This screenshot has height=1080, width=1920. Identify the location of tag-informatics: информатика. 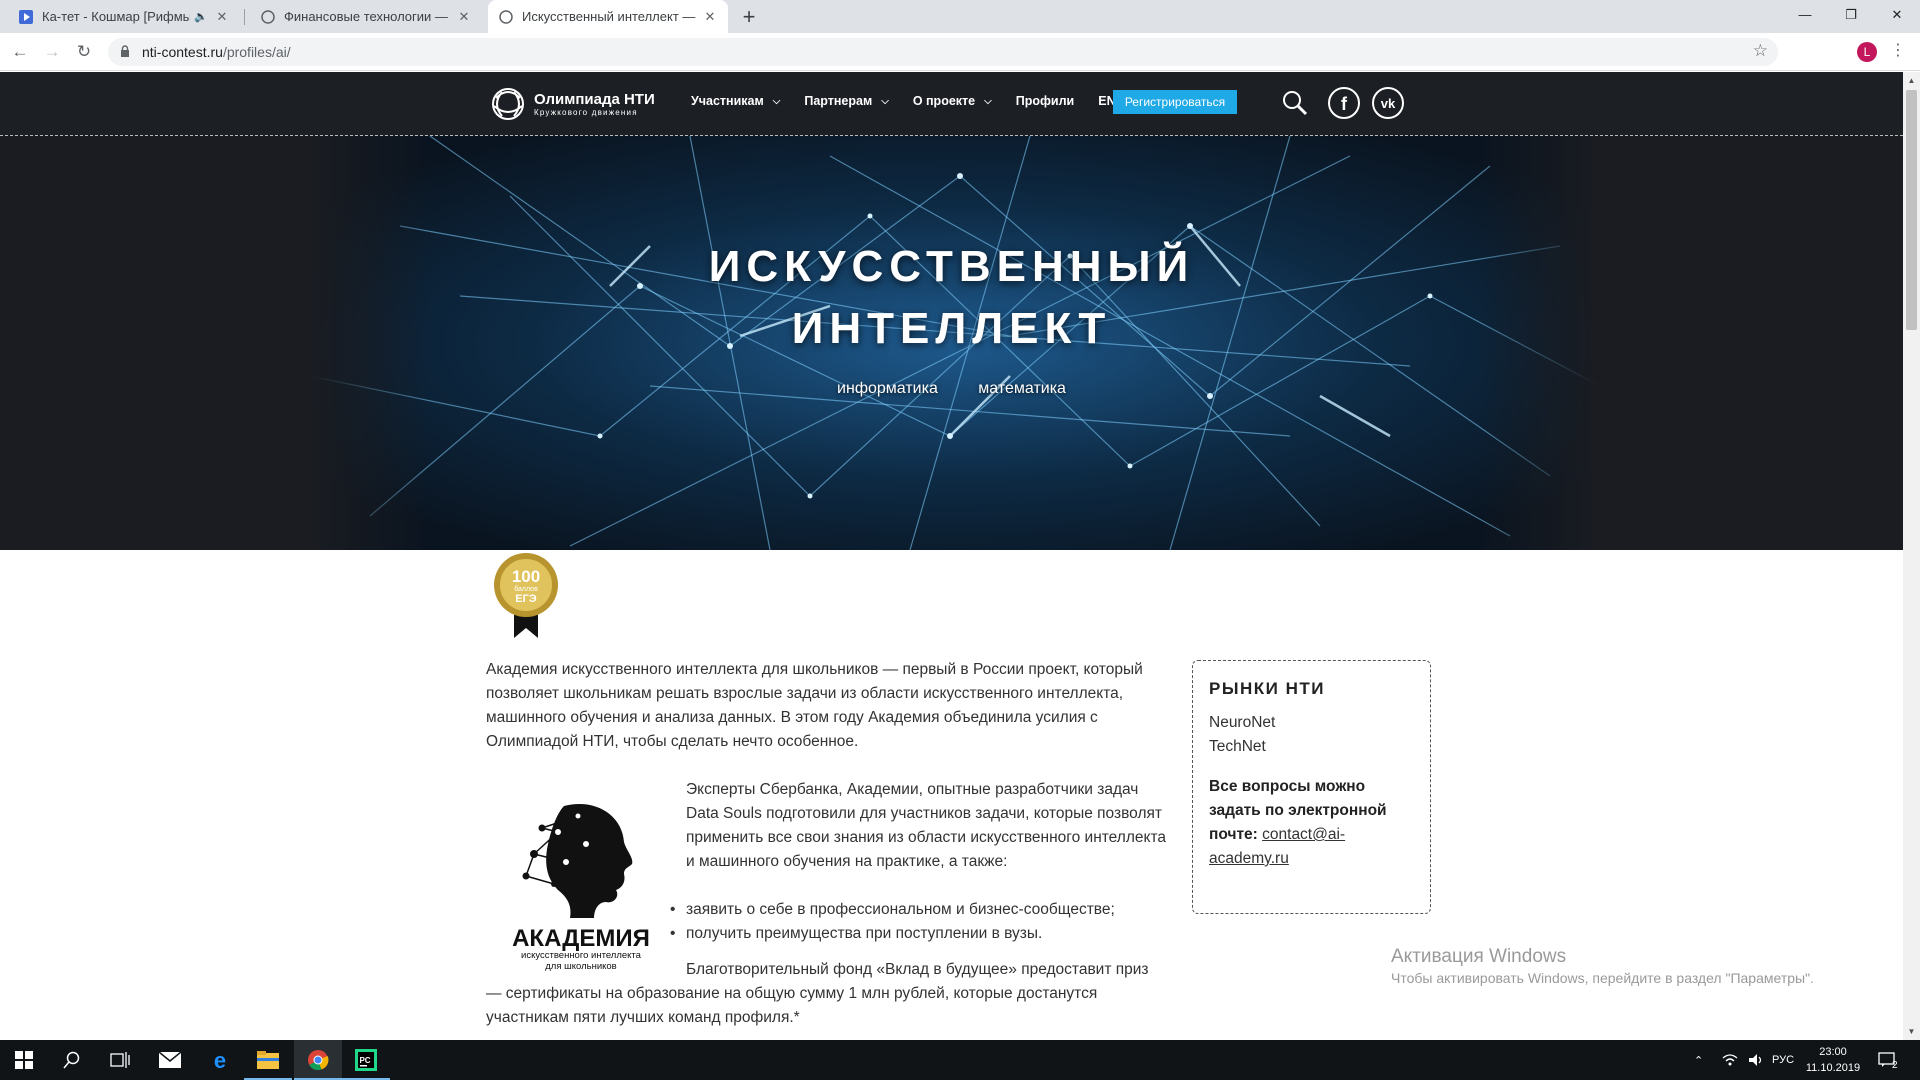
(887, 388).